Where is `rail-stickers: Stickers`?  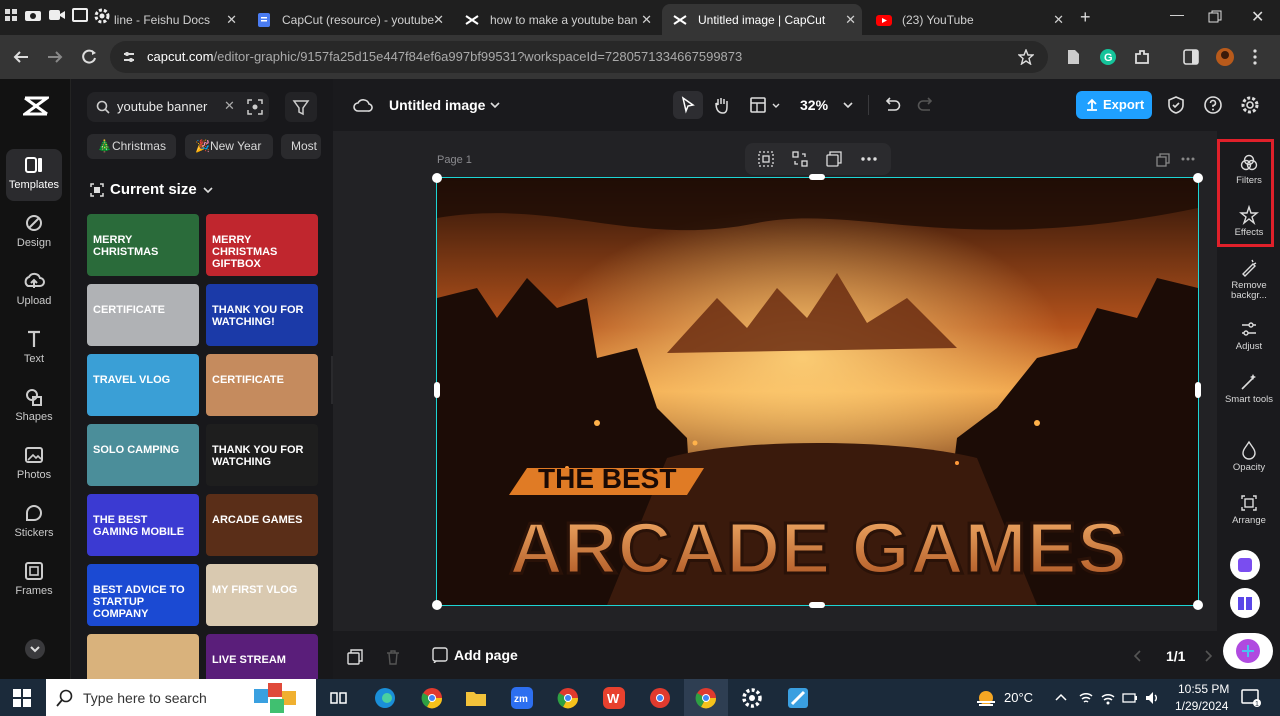 rail-stickers: Stickers is located at coordinates (34, 523).